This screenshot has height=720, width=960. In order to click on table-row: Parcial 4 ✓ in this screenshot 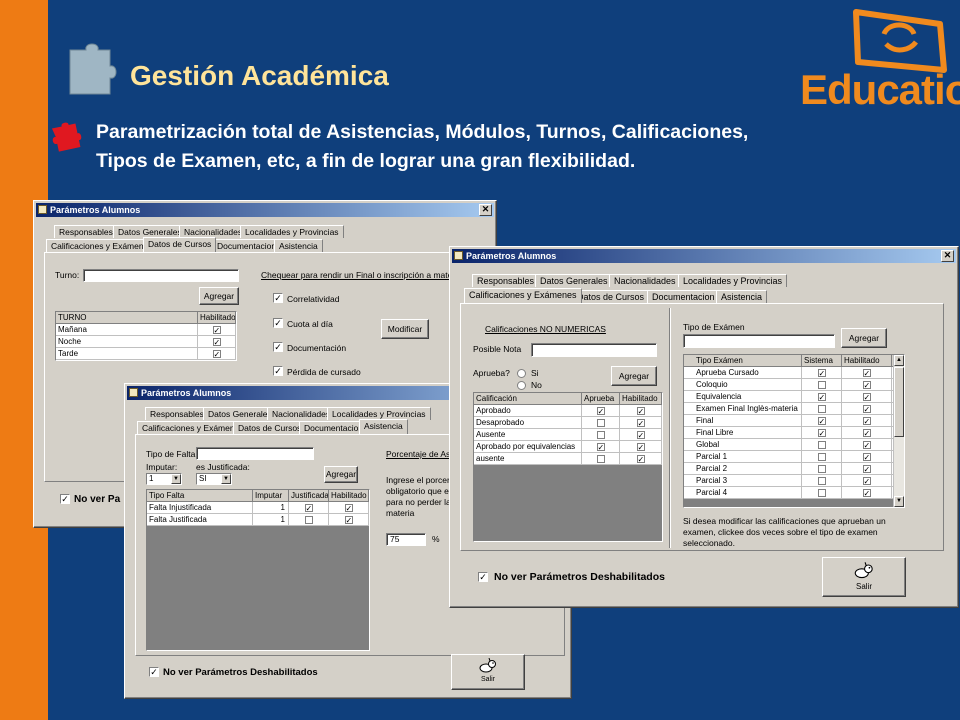, I will do `click(794, 493)`.